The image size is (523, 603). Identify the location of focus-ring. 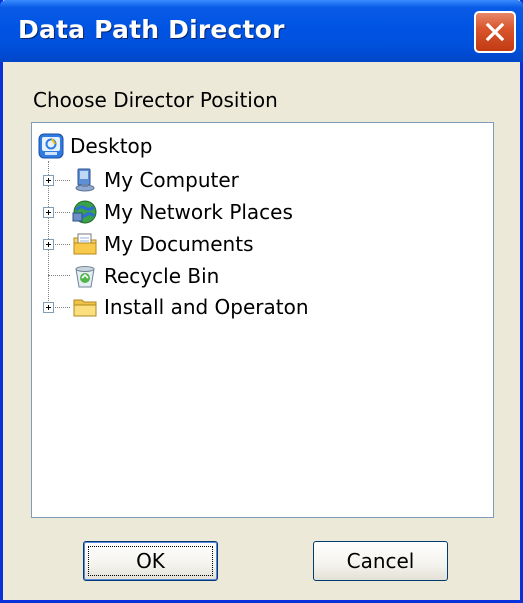
(150, 561).